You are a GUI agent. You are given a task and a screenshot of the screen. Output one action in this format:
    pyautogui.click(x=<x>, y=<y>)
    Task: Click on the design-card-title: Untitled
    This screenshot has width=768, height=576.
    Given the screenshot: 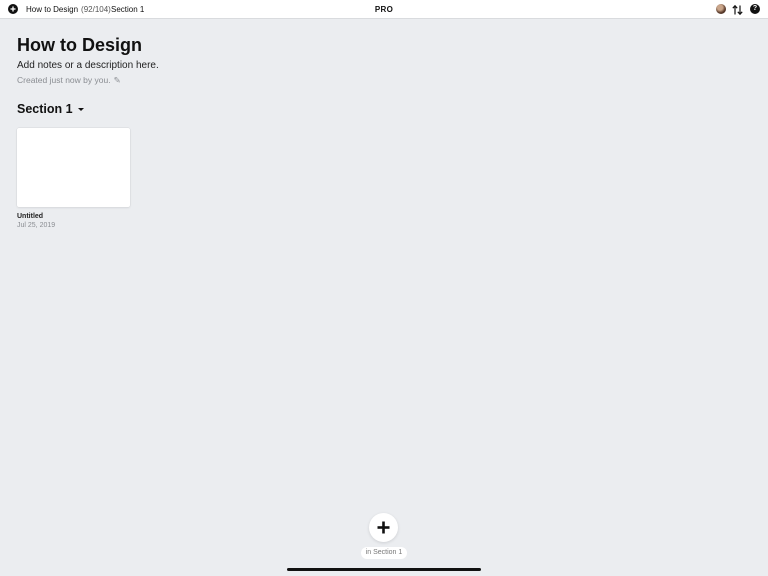 What is the action you would take?
    pyautogui.click(x=30, y=216)
    